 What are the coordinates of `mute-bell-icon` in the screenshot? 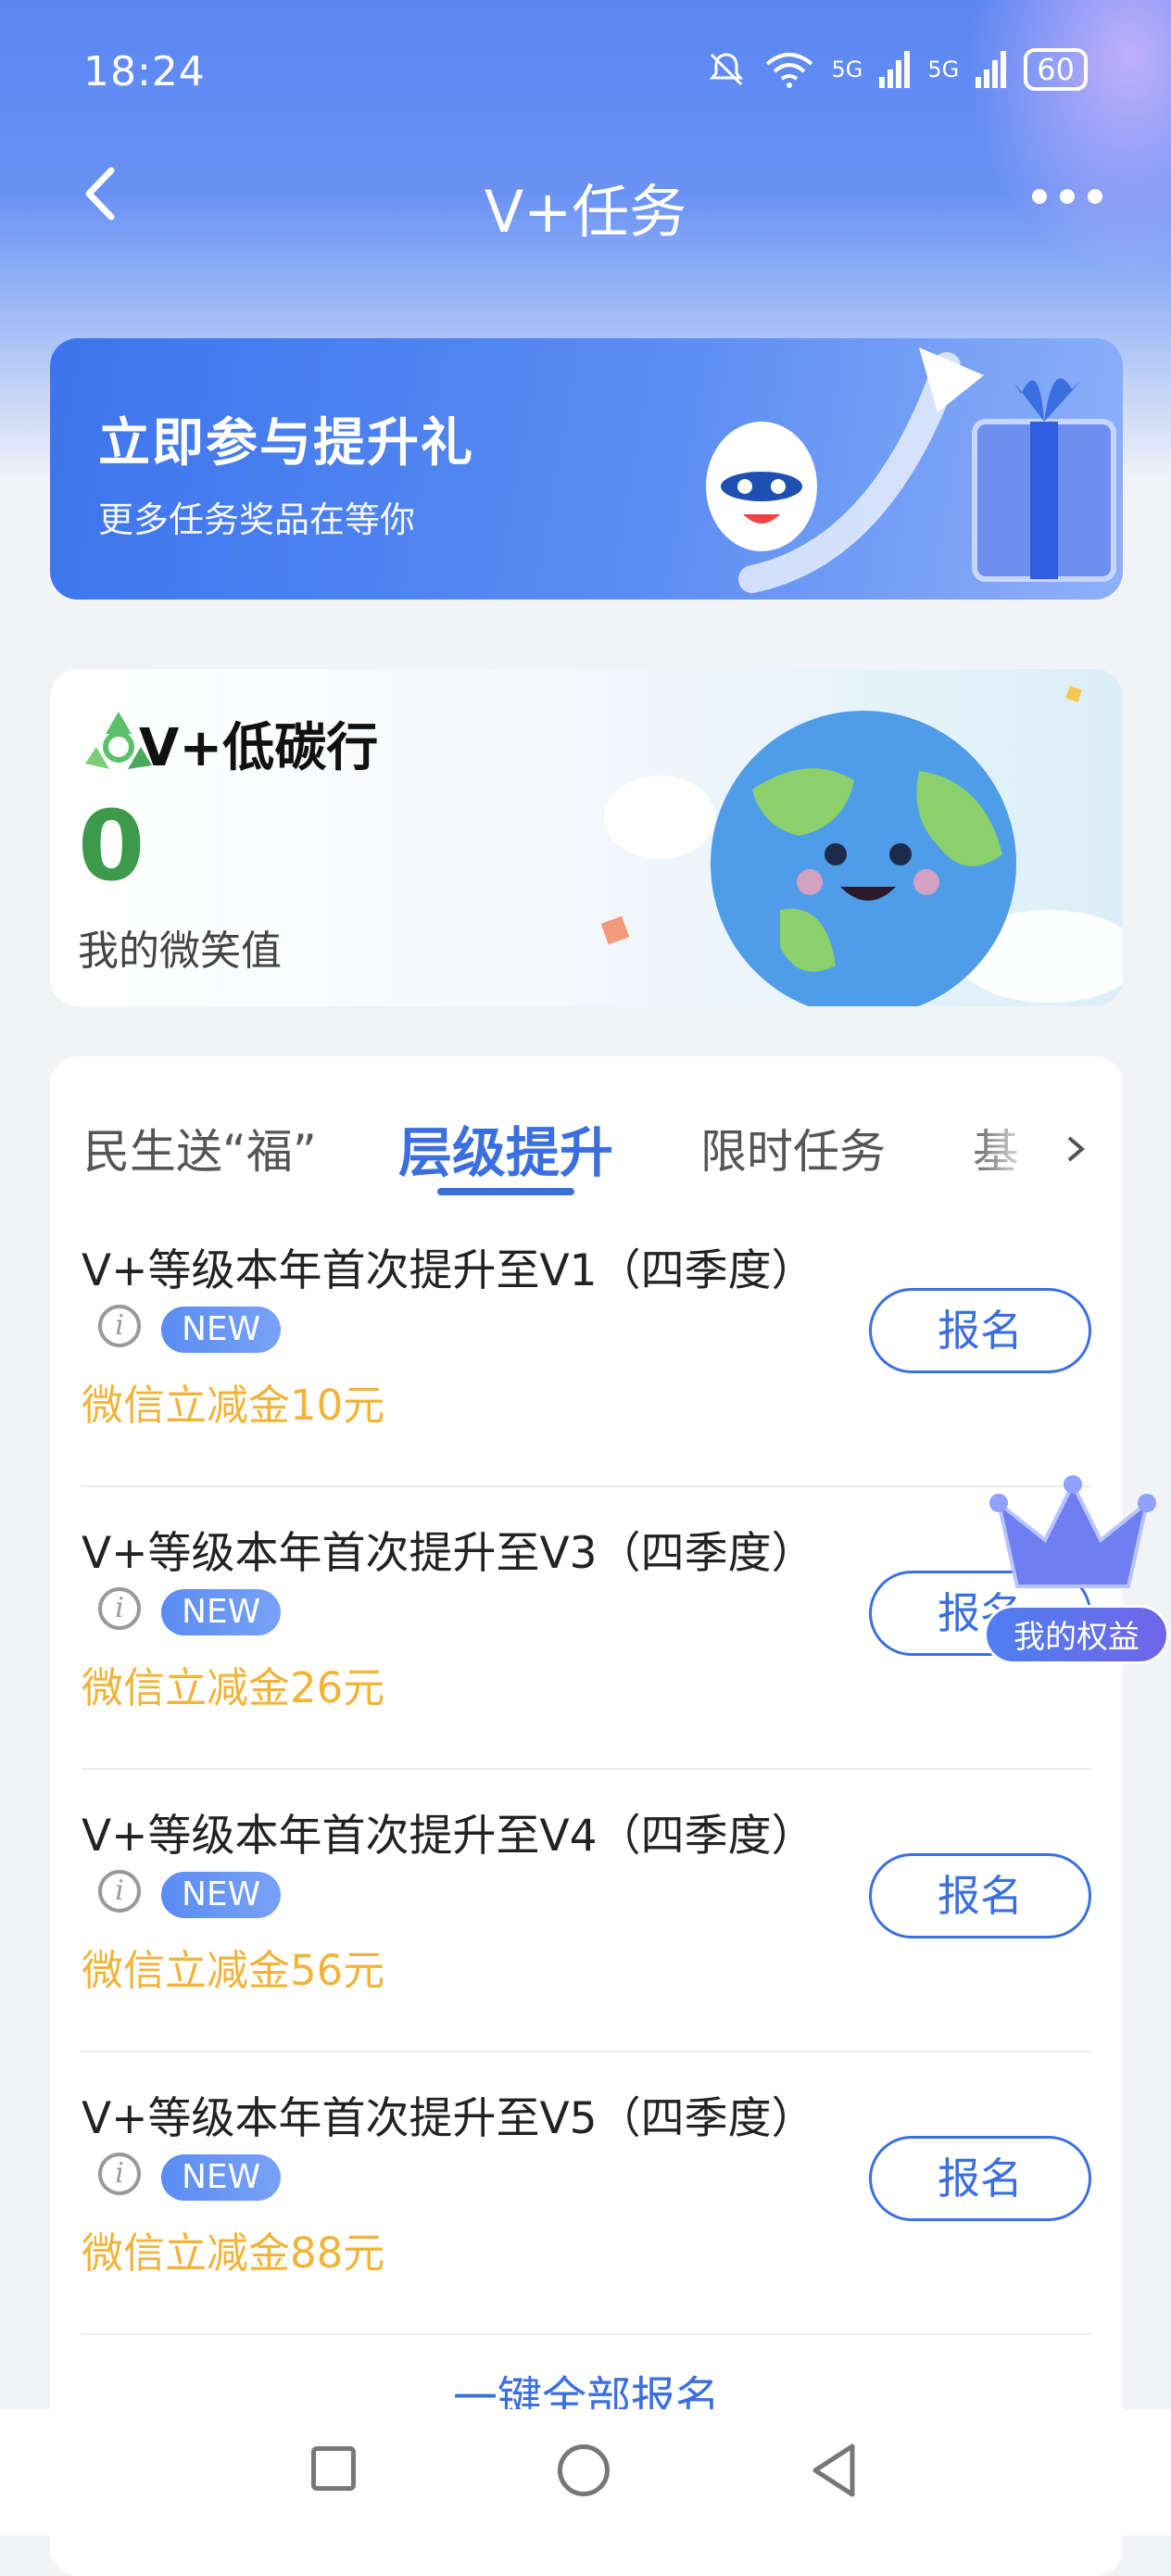 It's located at (726, 69).